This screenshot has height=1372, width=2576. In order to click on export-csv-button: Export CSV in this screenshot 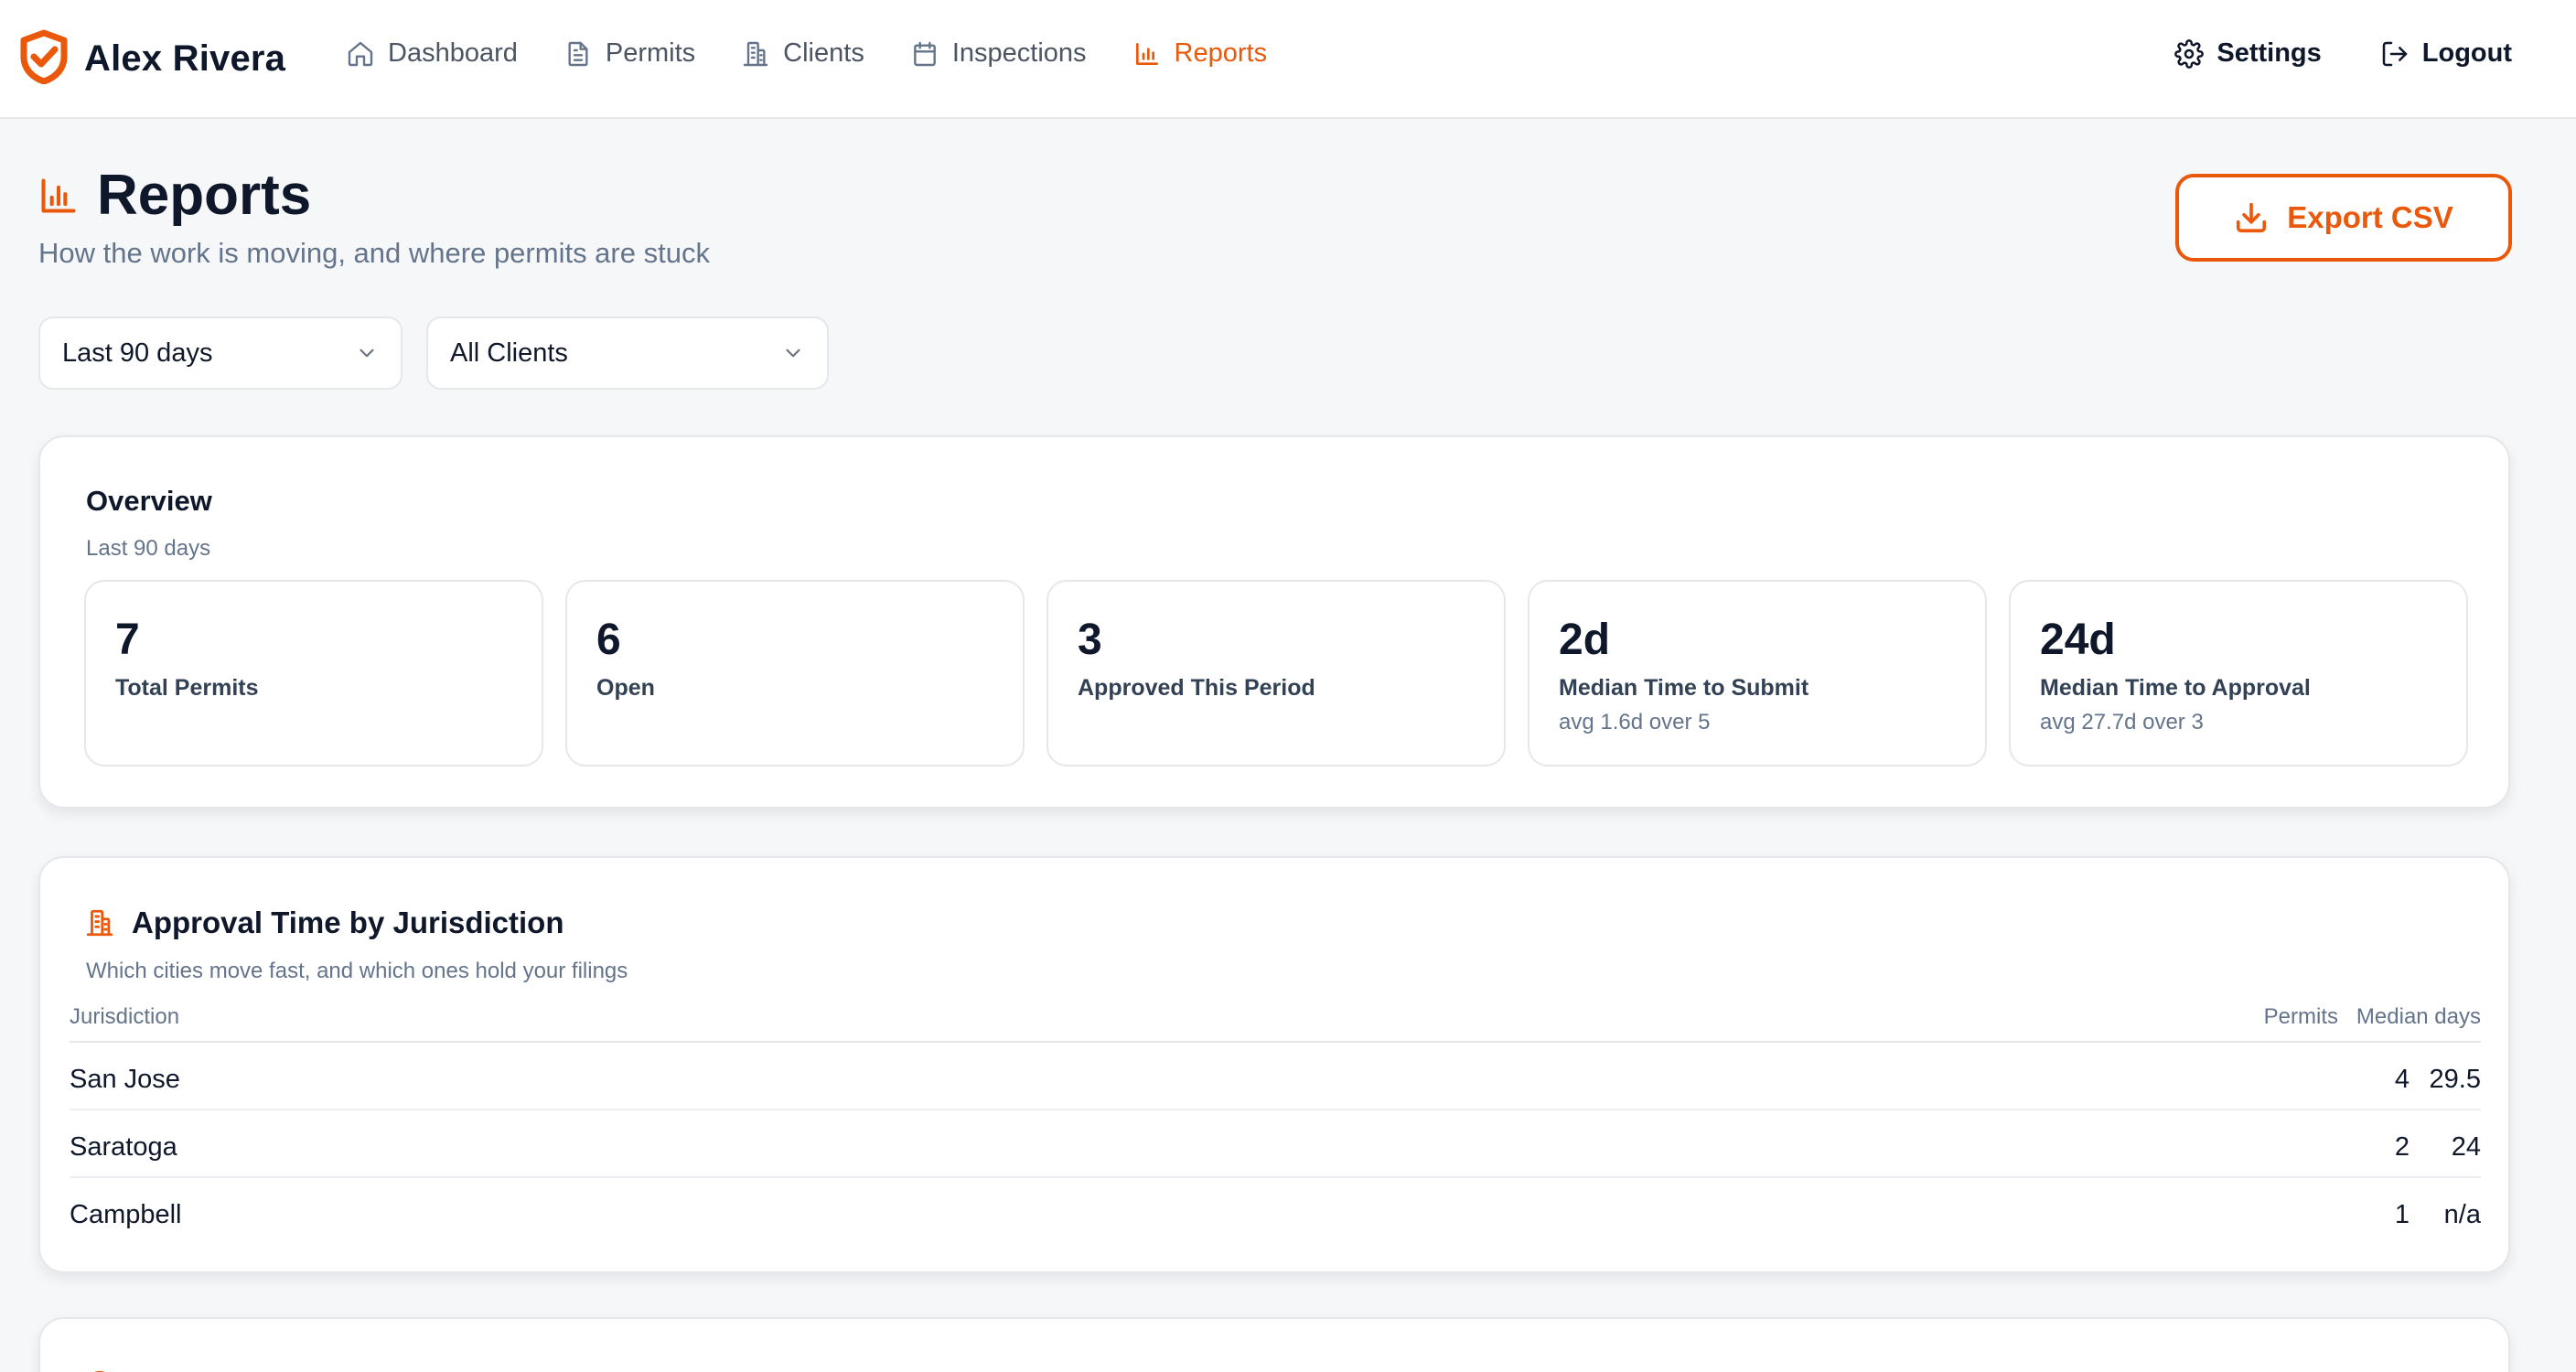, I will do `click(2343, 218)`.